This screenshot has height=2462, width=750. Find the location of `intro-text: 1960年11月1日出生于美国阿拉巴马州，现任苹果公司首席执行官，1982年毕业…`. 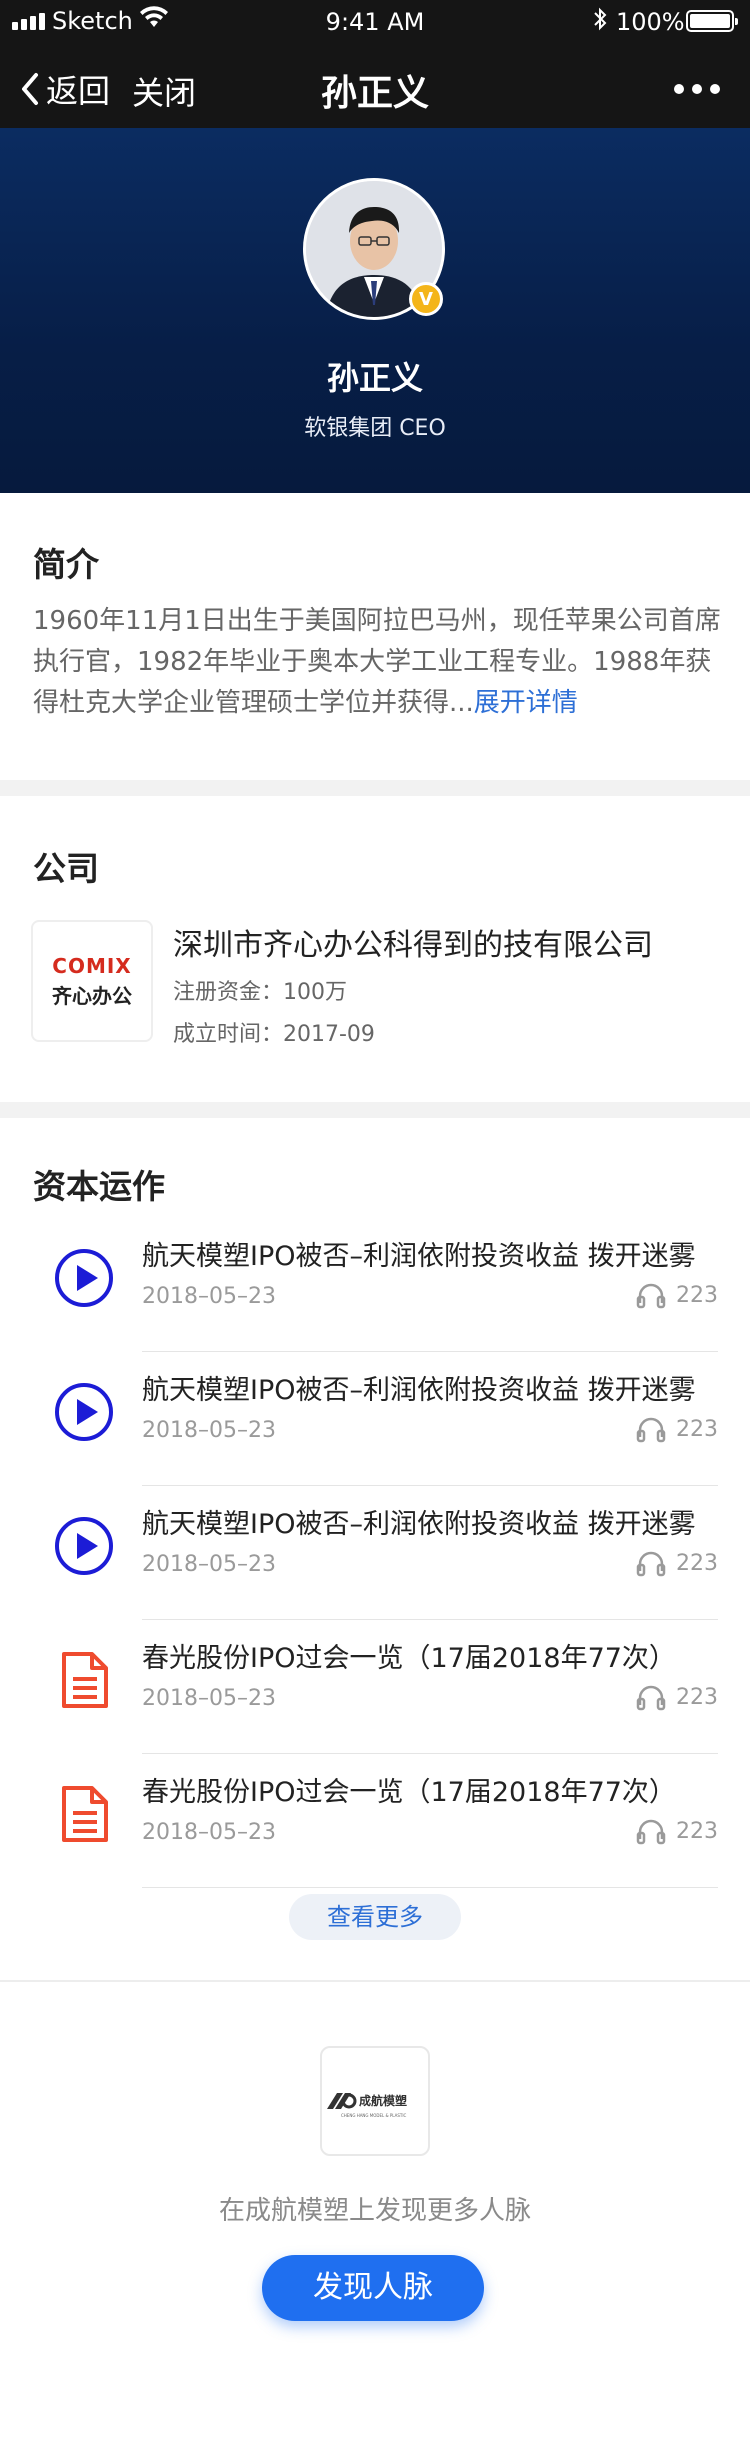

intro-text: 1960年11月1日出生于美国阿拉巴马州，现任苹果公司首席执行官，1982年毕业… is located at coordinates (378, 662).